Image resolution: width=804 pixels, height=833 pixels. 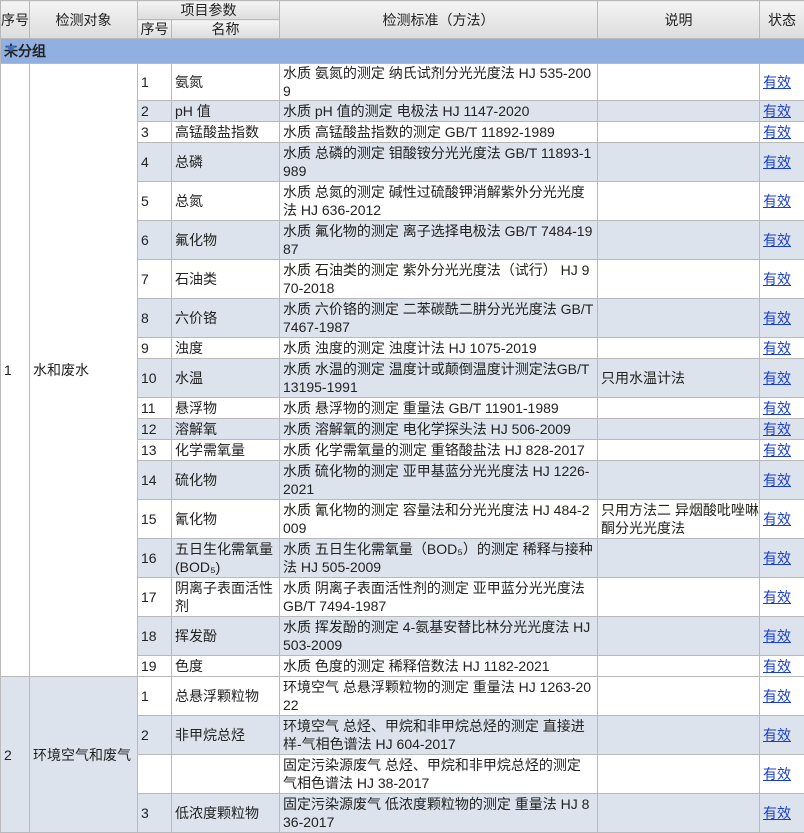 I want to click on note-cell: 只用水温计法, so click(x=679, y=378).